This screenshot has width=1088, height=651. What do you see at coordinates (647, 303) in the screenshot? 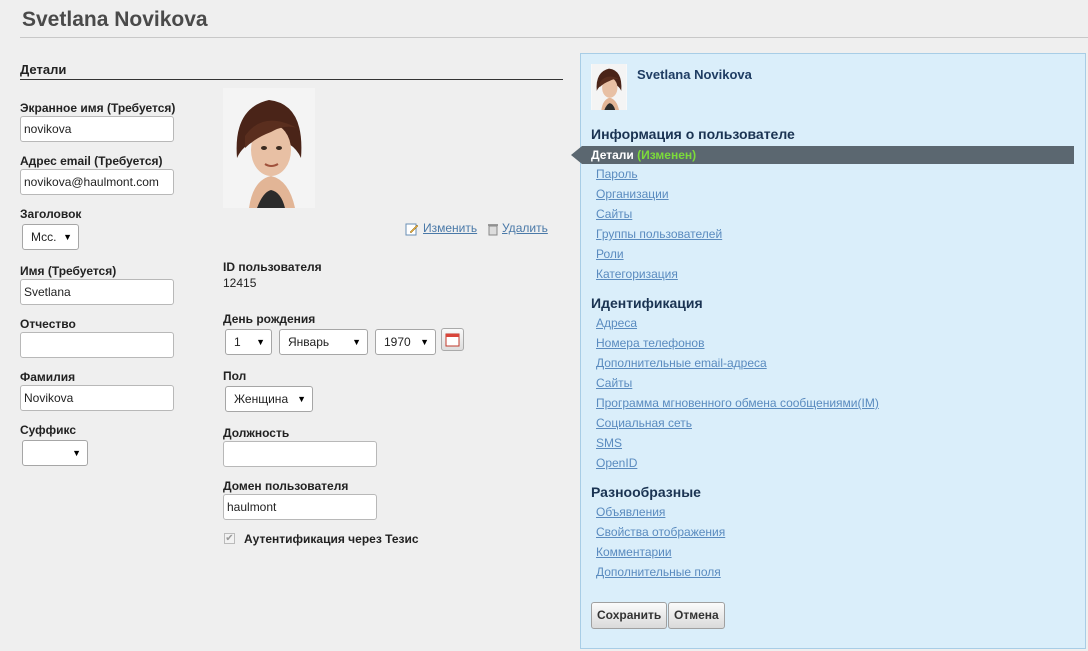
I see `identification-heading: Идентификация` at bounding box center [647, 303].